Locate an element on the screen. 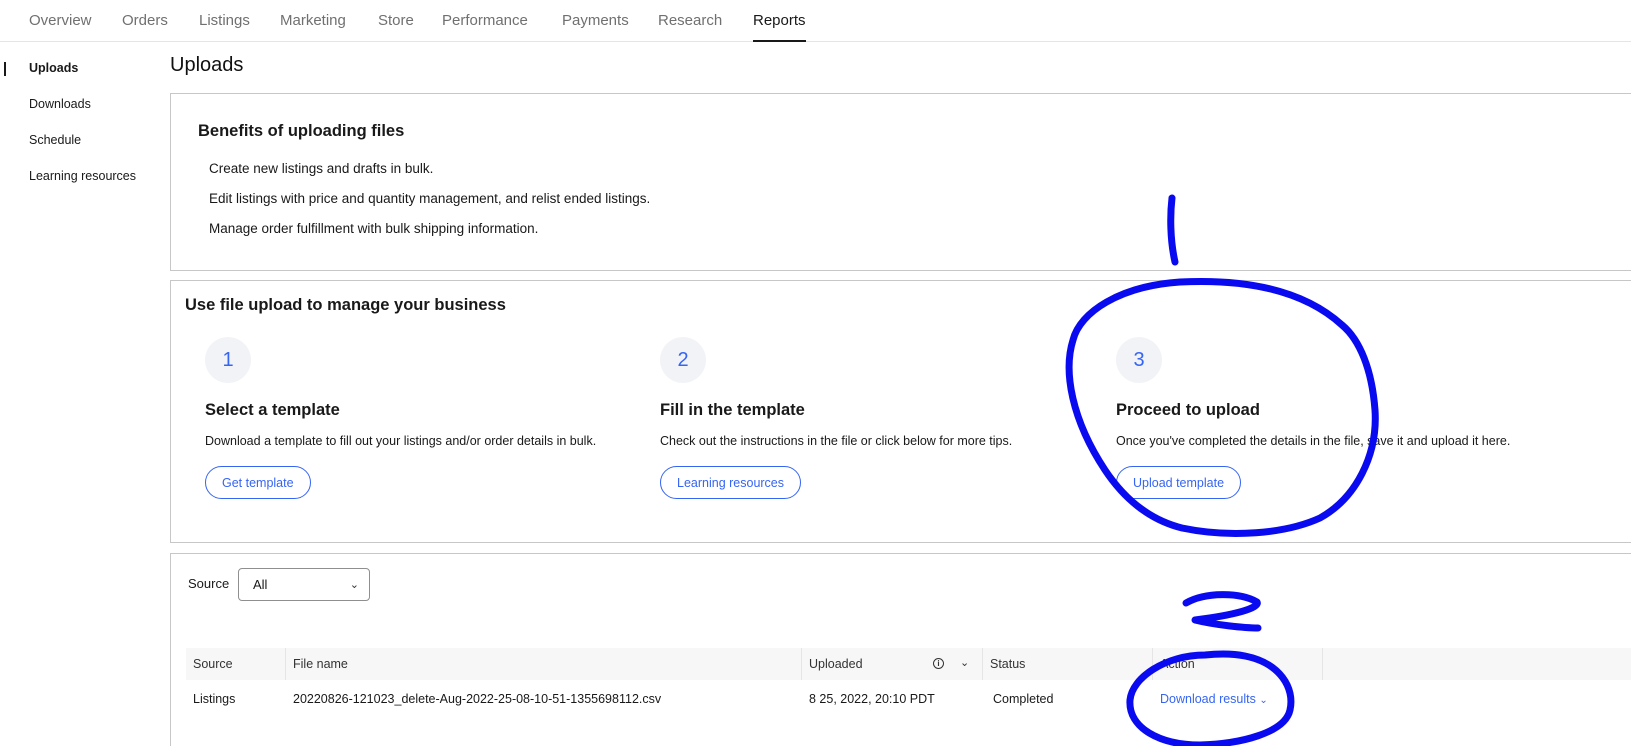  page-title: Uploads is located at coordinates (207, 65).